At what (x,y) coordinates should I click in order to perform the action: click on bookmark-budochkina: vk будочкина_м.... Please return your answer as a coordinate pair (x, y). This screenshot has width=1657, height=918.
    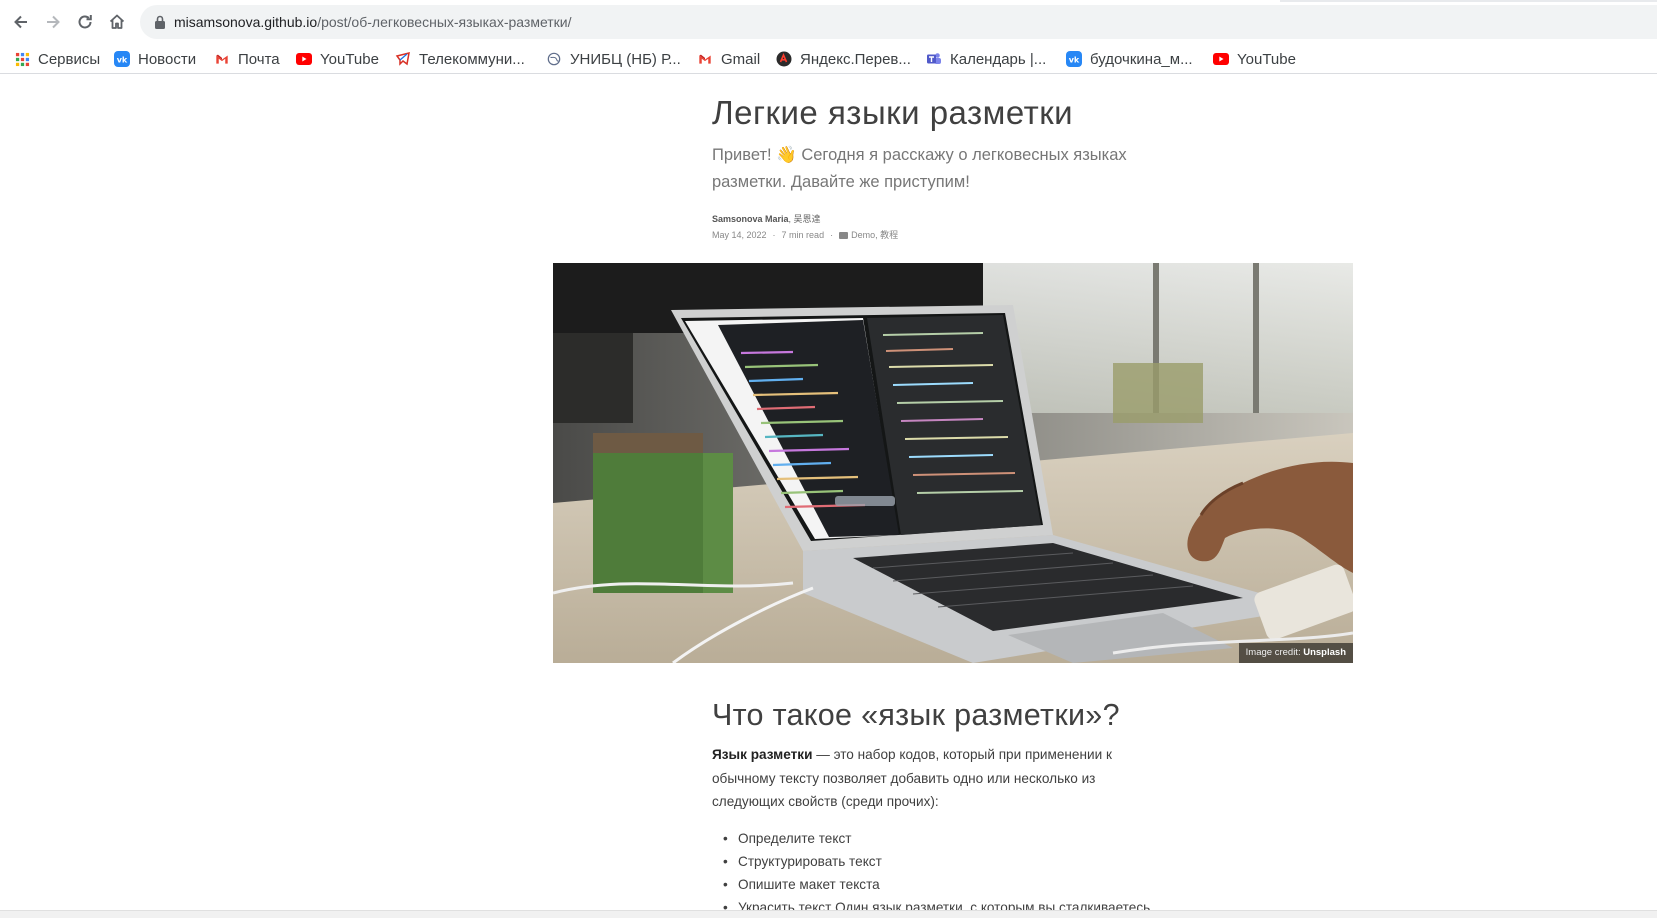
    Looking at the image, I should click on (1129, 59).